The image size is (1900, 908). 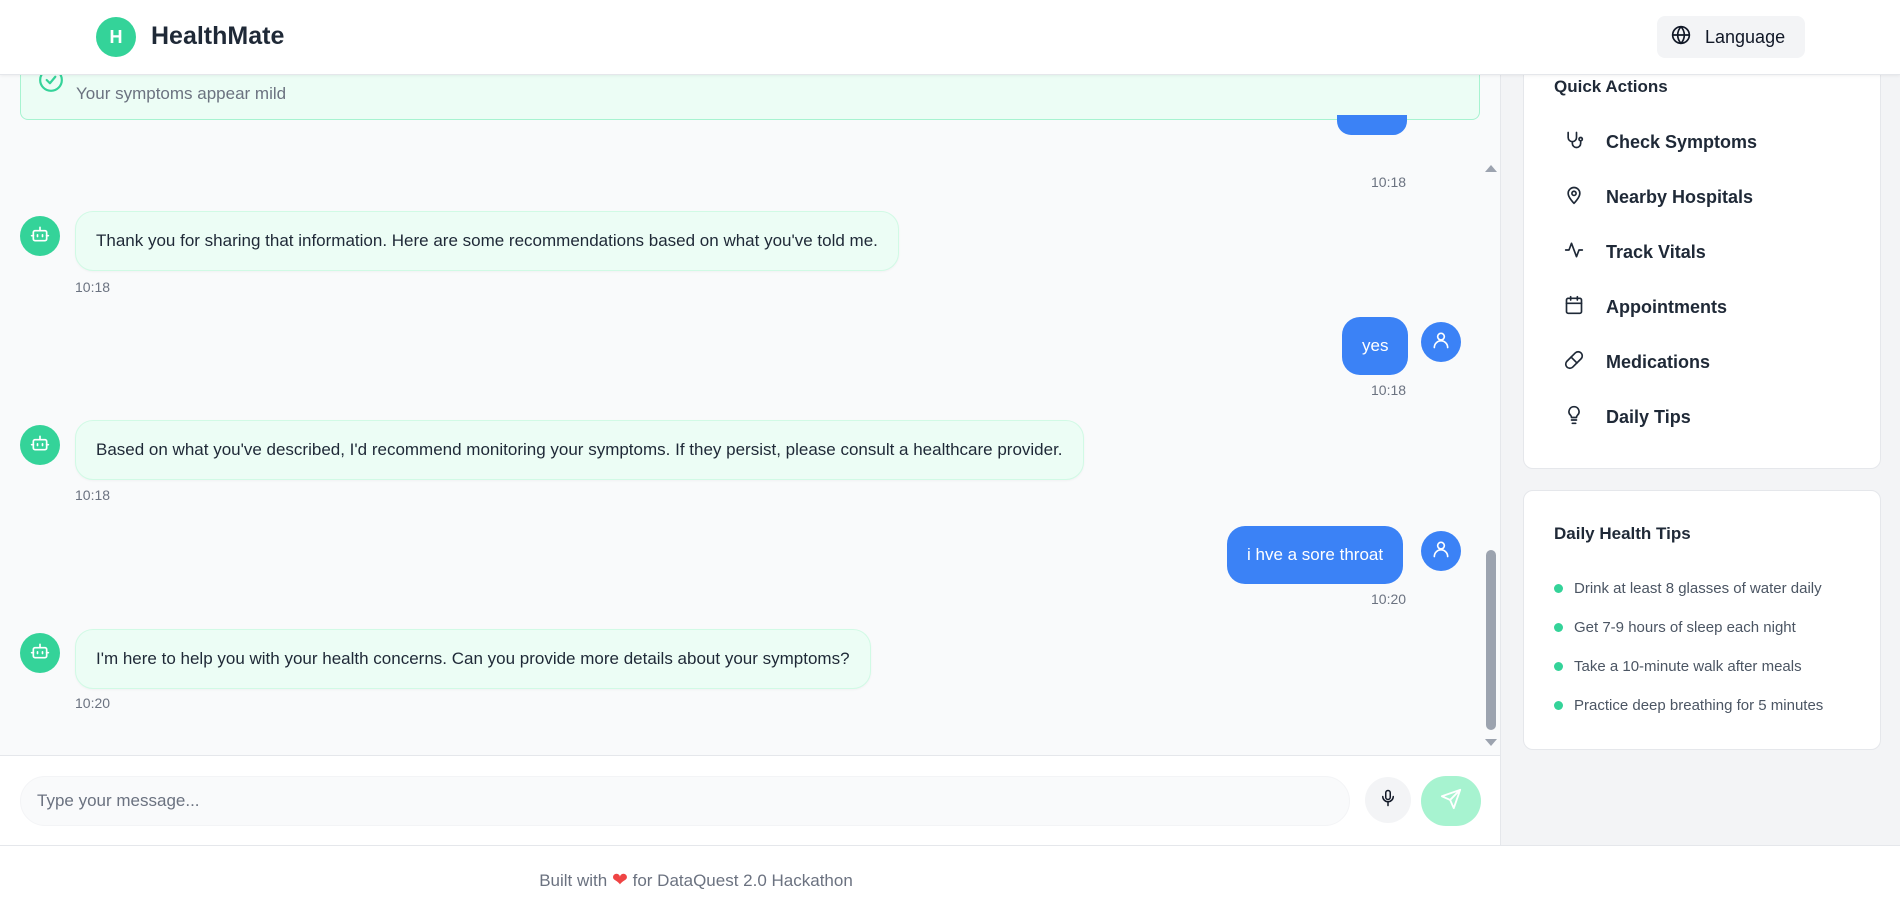 I want to click on tip-text: Get 7-9 hours of sleep each night, so click(x=1685, y=627).